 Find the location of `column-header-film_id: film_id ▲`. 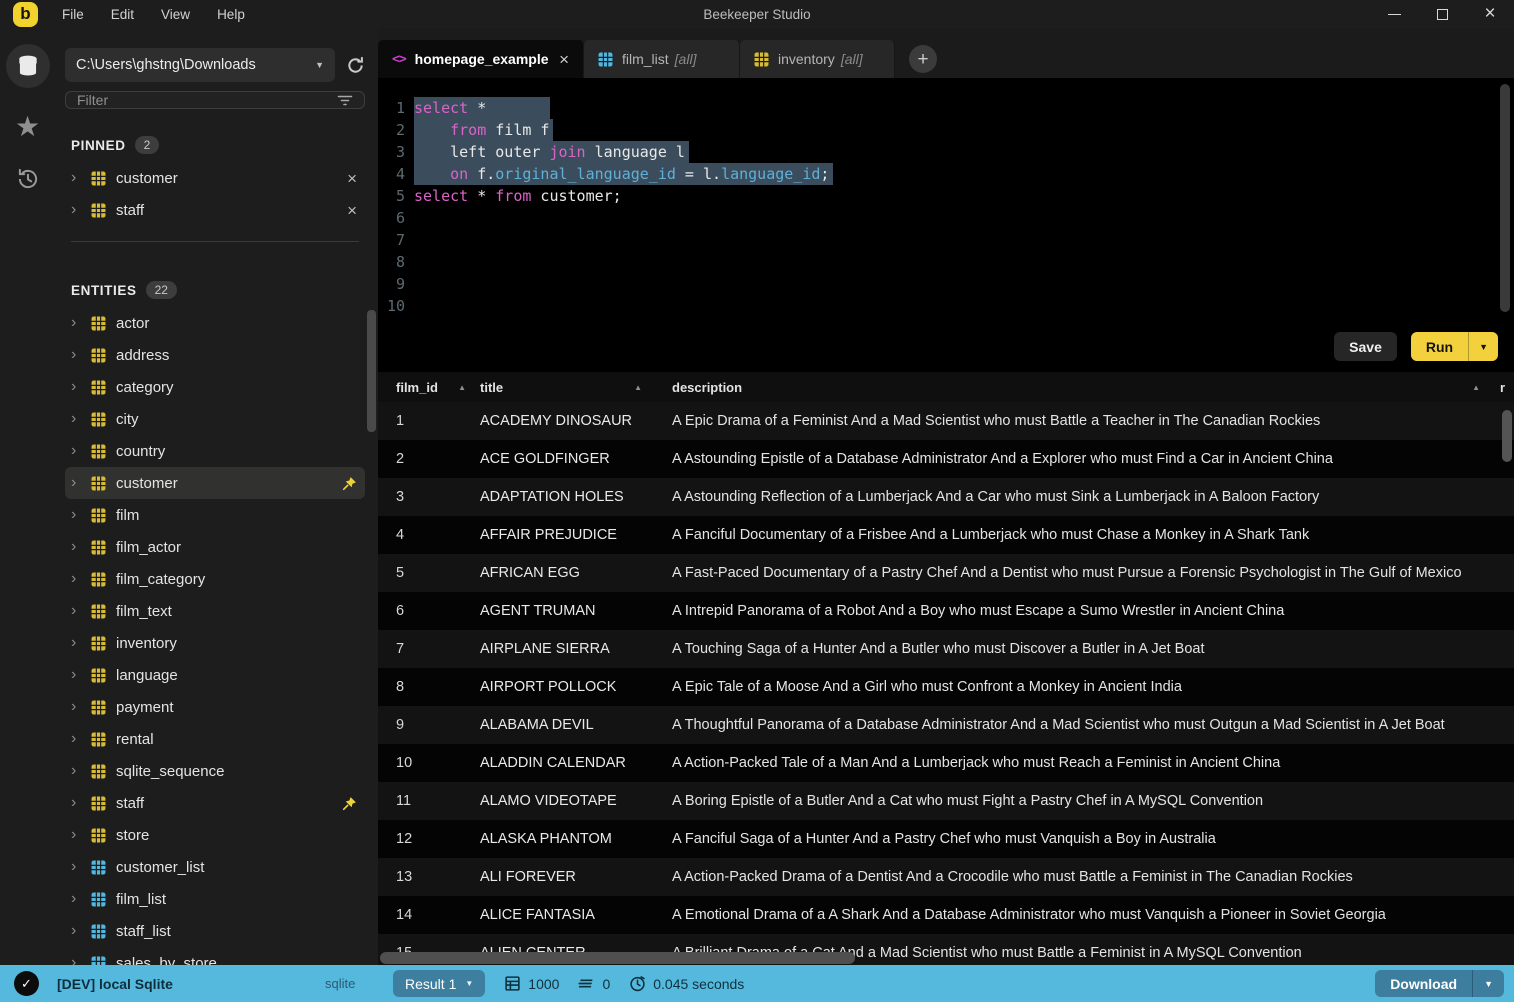

column-header-film_id: film_id ▲ is located at coordinates (422, 387).